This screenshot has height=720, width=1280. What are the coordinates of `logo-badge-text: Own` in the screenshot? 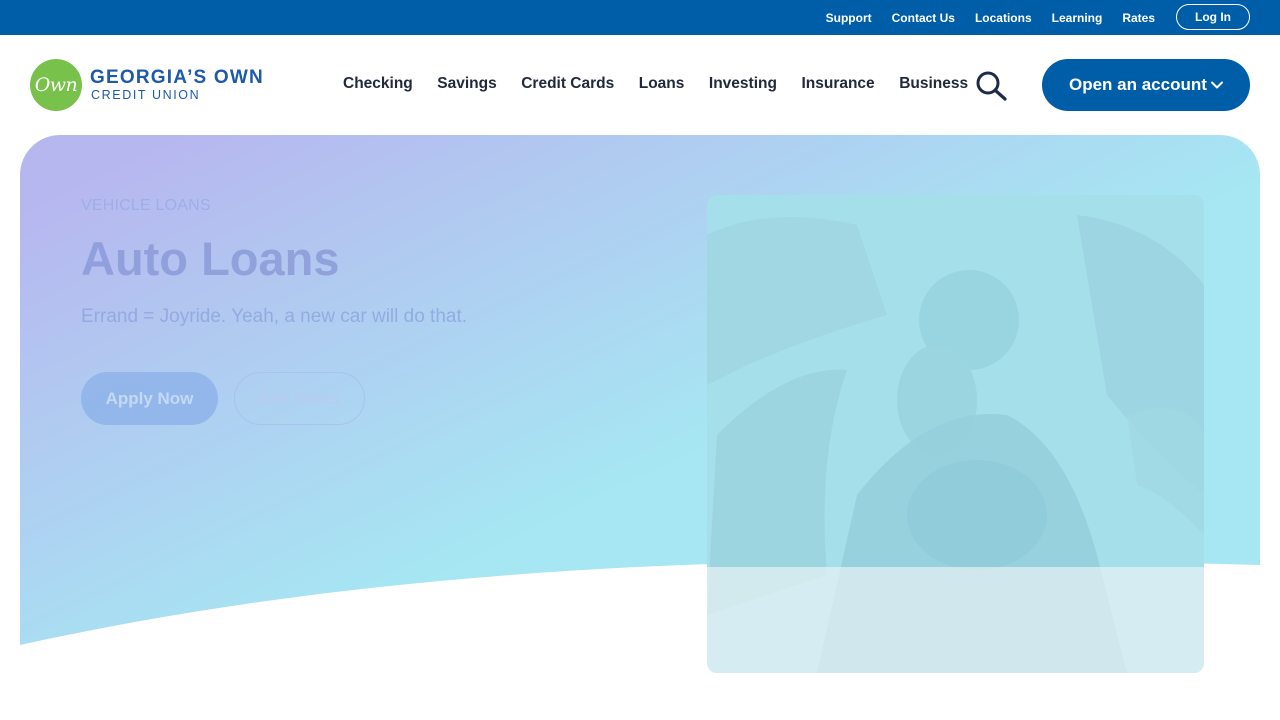 It's located at (56, 85).